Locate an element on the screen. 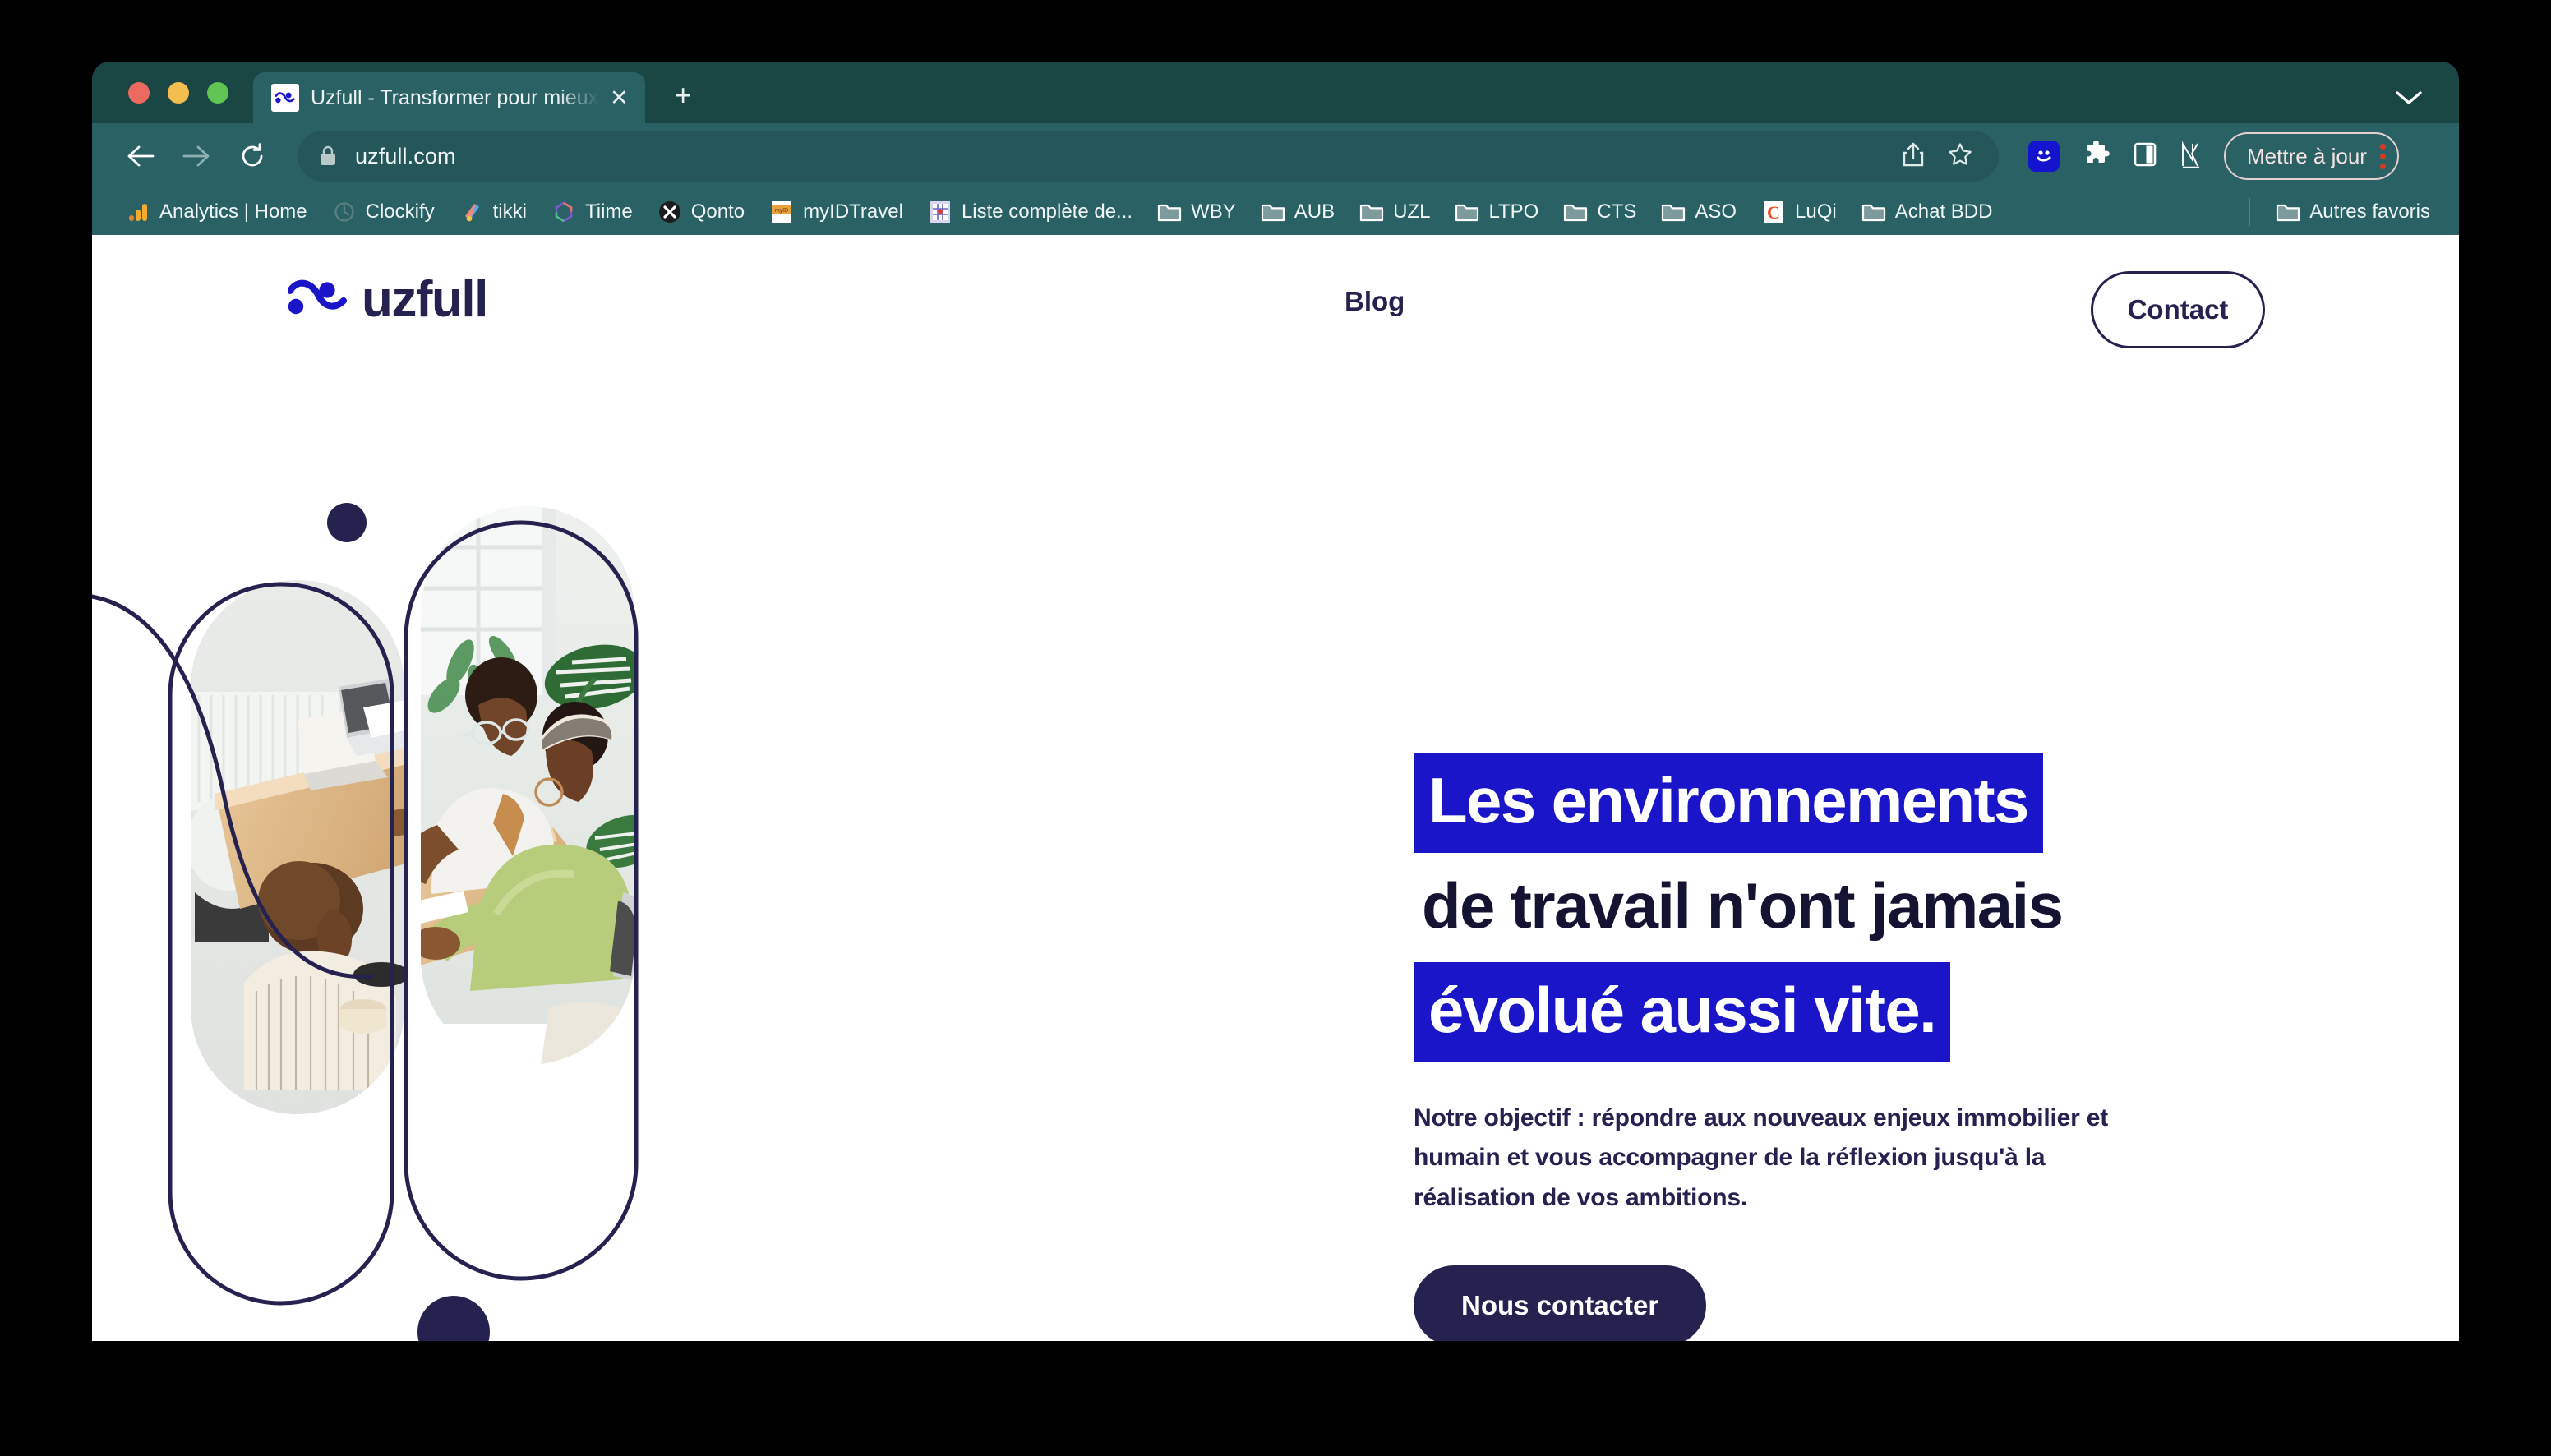 This screenshot has height=1456, width=2551. nk-extension-icon is located at coordinates (2192, 157).